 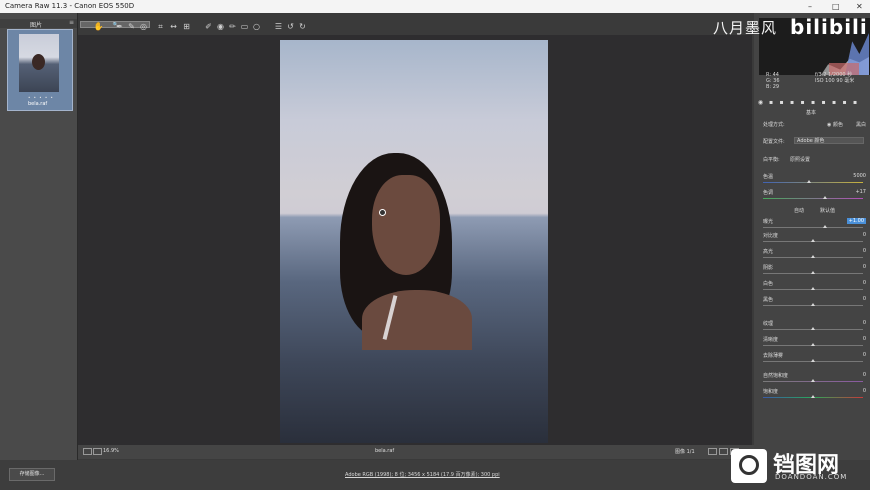 What do you see at coordinates (813, 102) in the screenshot?
I see `lens-tab-icon: ▪` at bounding box center [813, 102].